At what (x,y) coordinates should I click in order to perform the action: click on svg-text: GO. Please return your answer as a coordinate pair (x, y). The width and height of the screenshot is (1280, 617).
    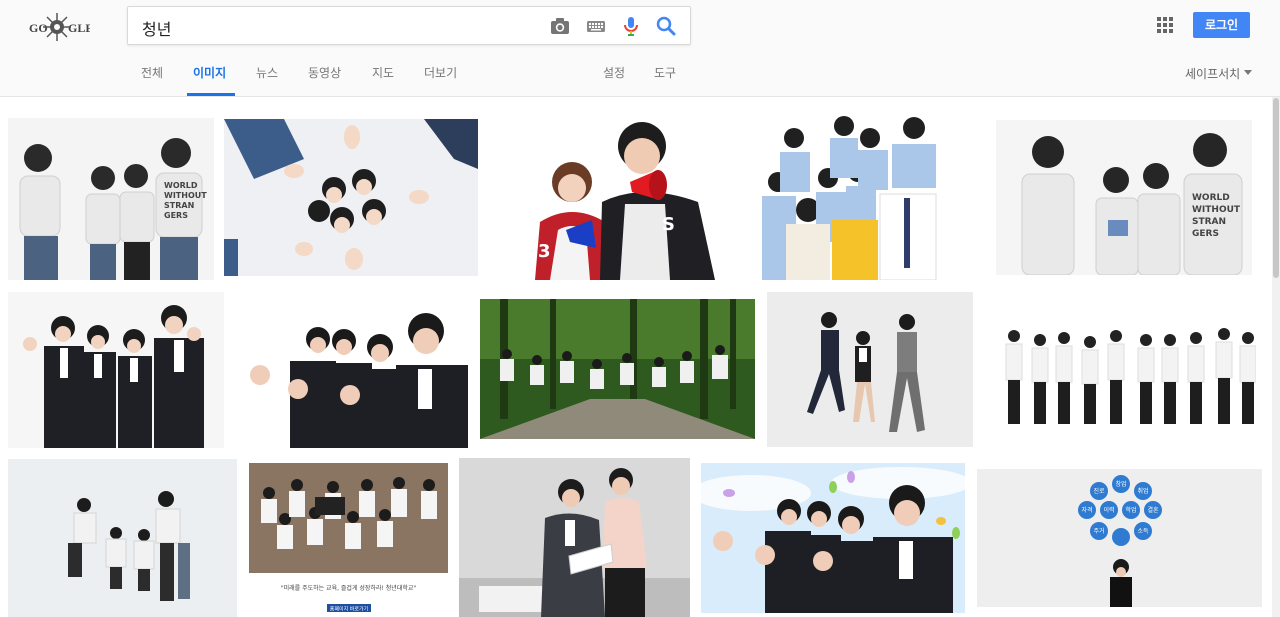
    Looking at the image, I should click on (38, 28).